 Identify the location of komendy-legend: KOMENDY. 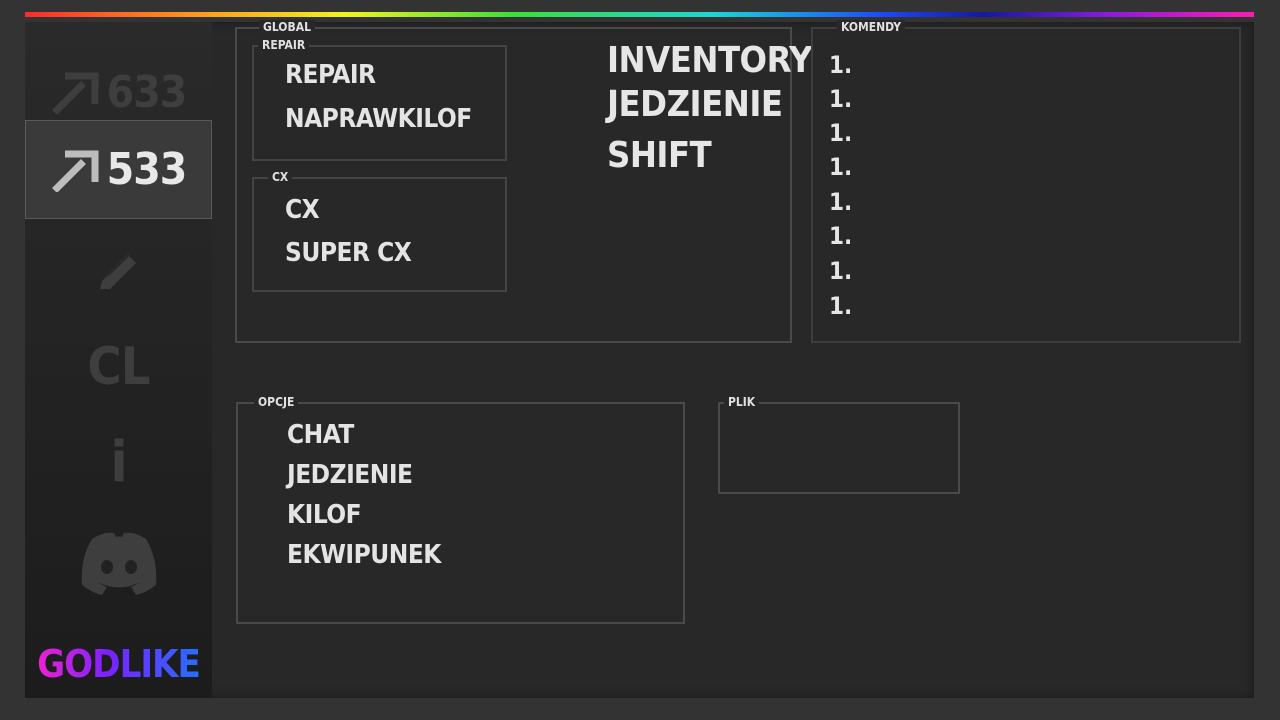
(871, 27).